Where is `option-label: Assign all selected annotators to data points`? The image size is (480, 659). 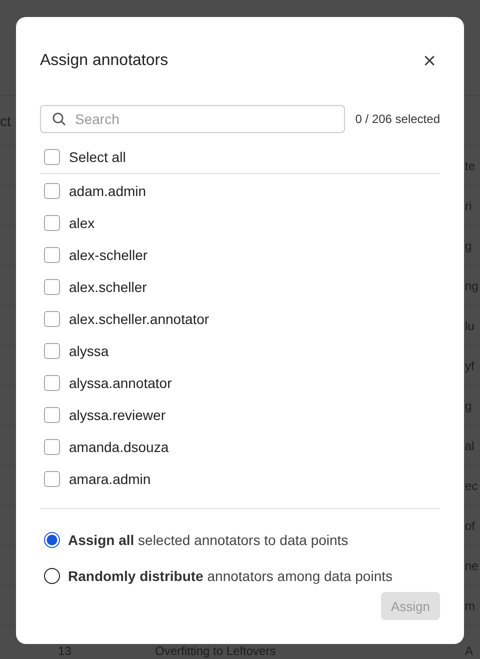 option-label: Assign all selected annotators to data points is located at coordinates (208, 540).